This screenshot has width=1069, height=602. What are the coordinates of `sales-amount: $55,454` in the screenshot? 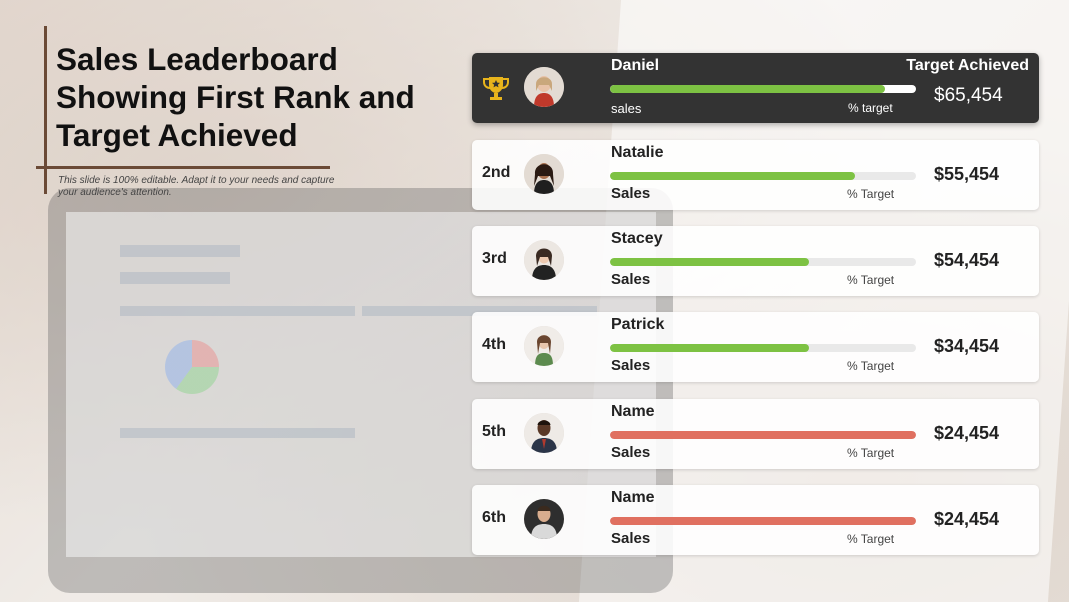 It's located at (967, 174).